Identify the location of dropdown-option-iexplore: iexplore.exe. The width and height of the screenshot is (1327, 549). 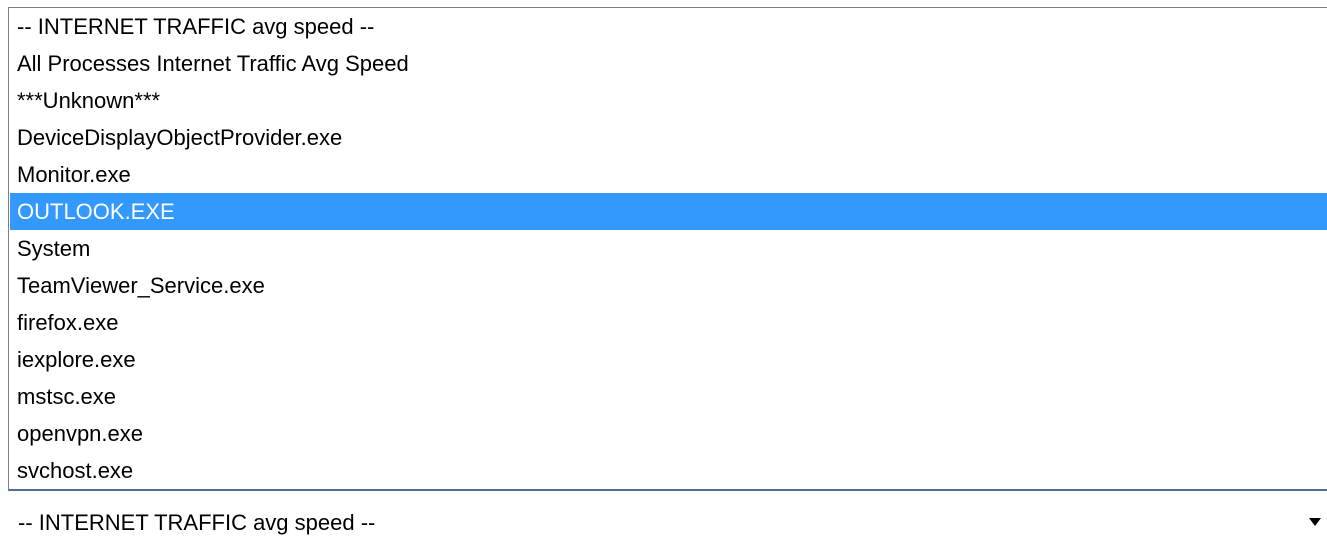
(668, 359).